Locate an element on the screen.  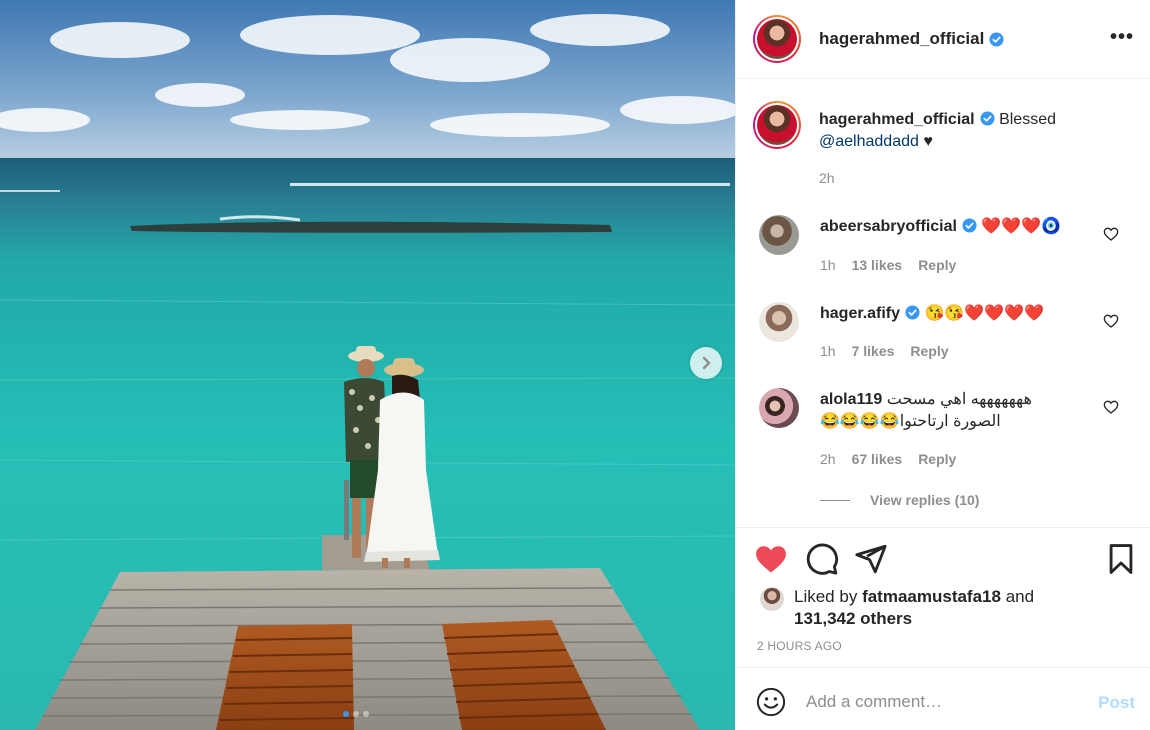
caption-avatar is located at coordinates (777, 125).